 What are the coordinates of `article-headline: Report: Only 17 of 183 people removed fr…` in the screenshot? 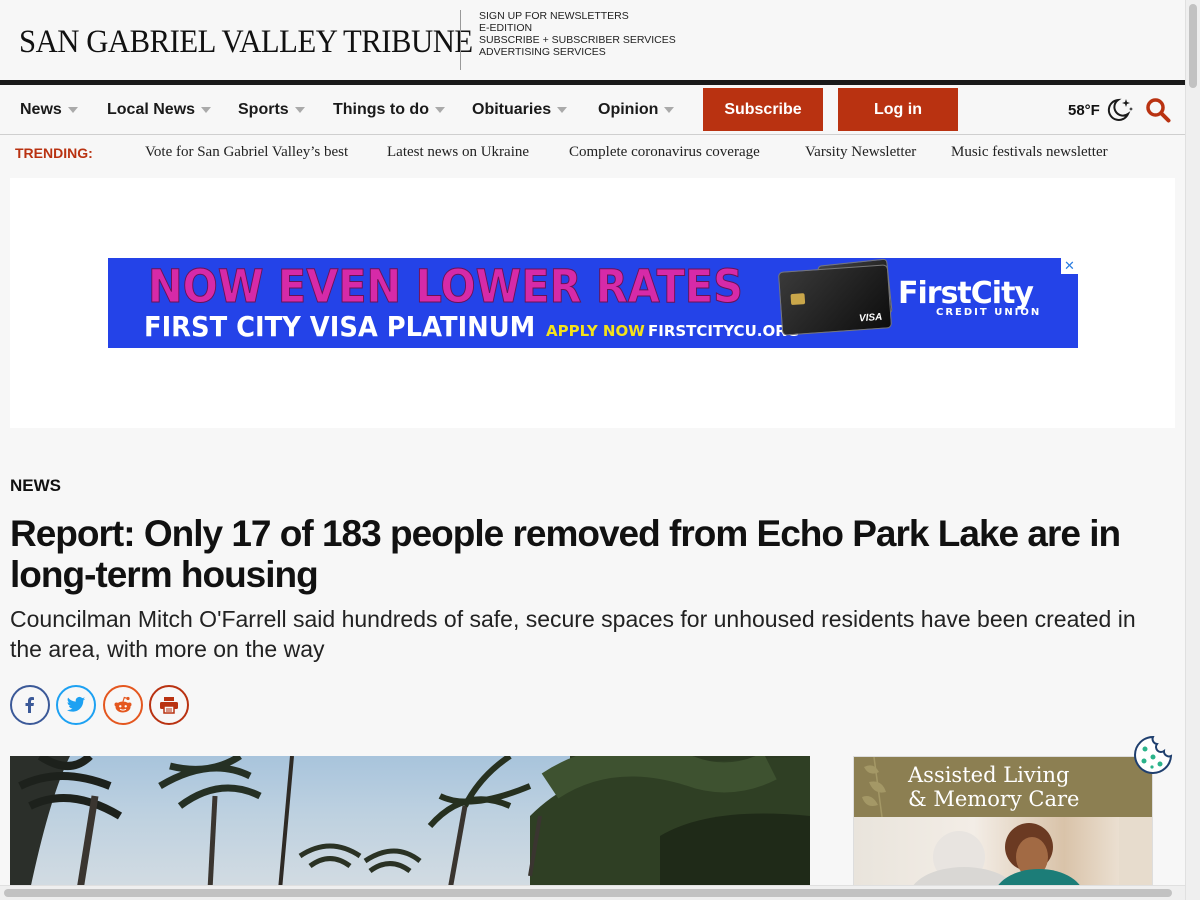 It's located at (565, 554).